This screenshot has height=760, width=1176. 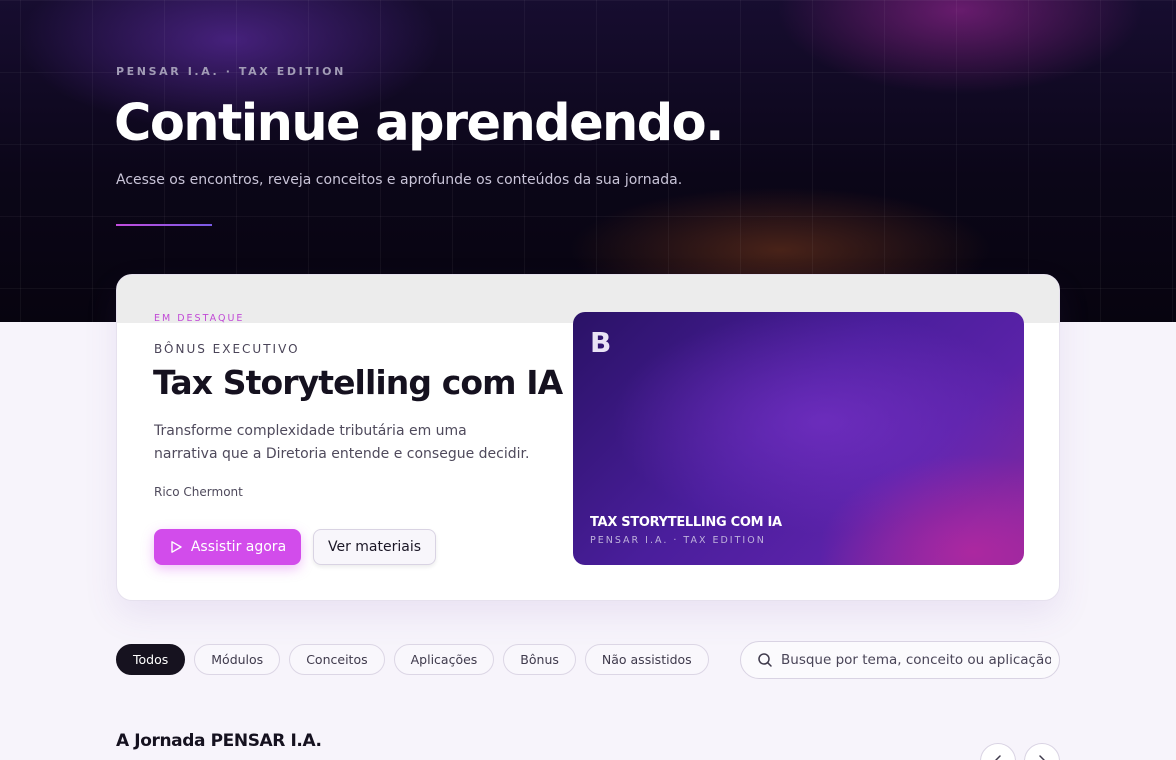 I want to click on filter-chip-conceitos: Conceitos, so click(x=337, y=659).